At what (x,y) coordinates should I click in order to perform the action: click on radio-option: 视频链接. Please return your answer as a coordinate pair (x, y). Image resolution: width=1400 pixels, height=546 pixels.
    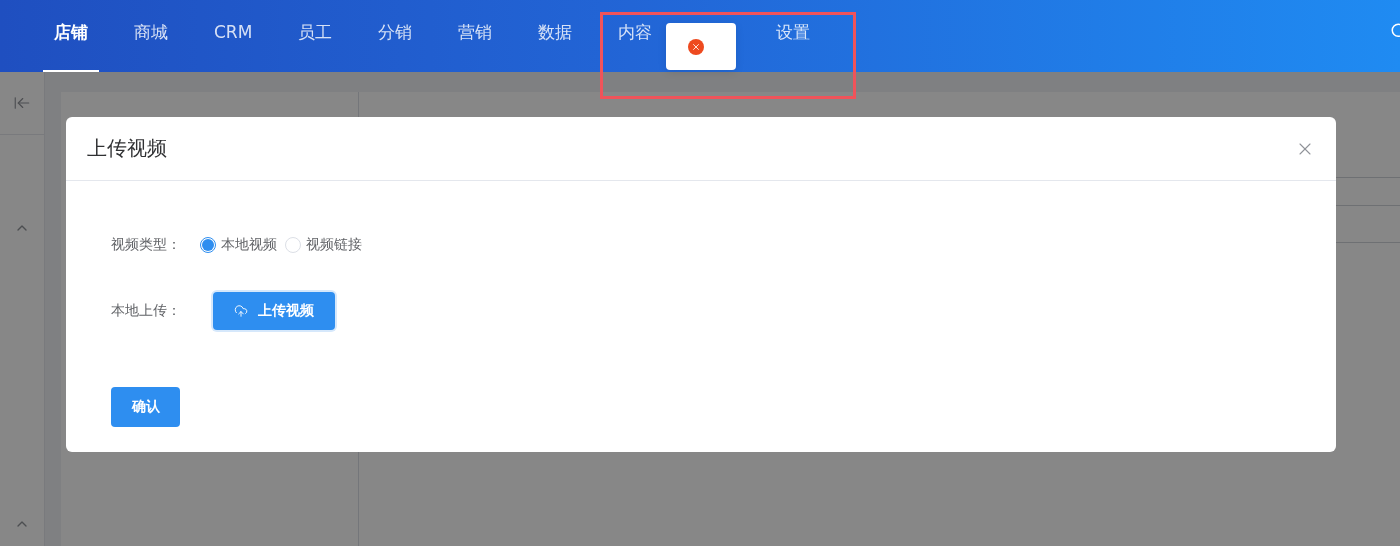
    Looking at the image, I should click on (323, 245).